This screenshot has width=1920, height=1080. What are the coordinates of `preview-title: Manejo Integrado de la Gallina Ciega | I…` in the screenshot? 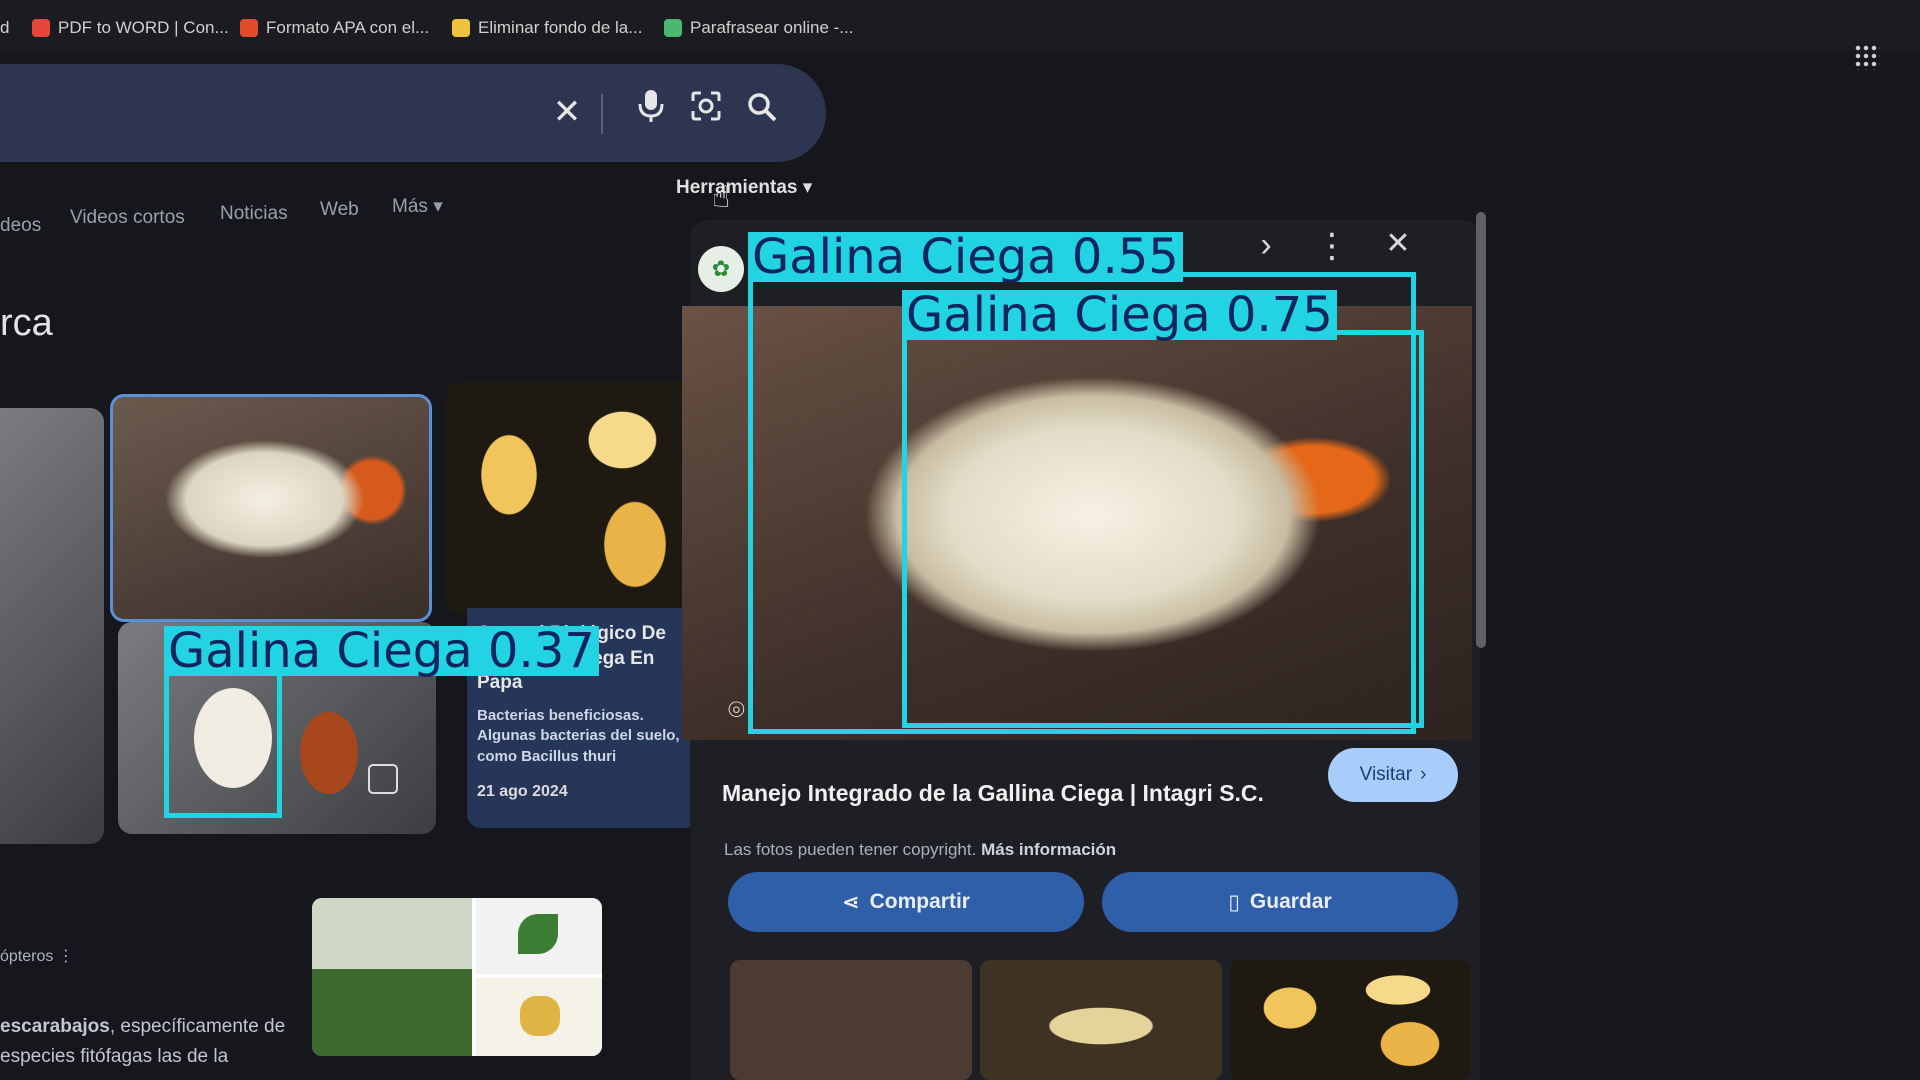 It's located at (993, 793).